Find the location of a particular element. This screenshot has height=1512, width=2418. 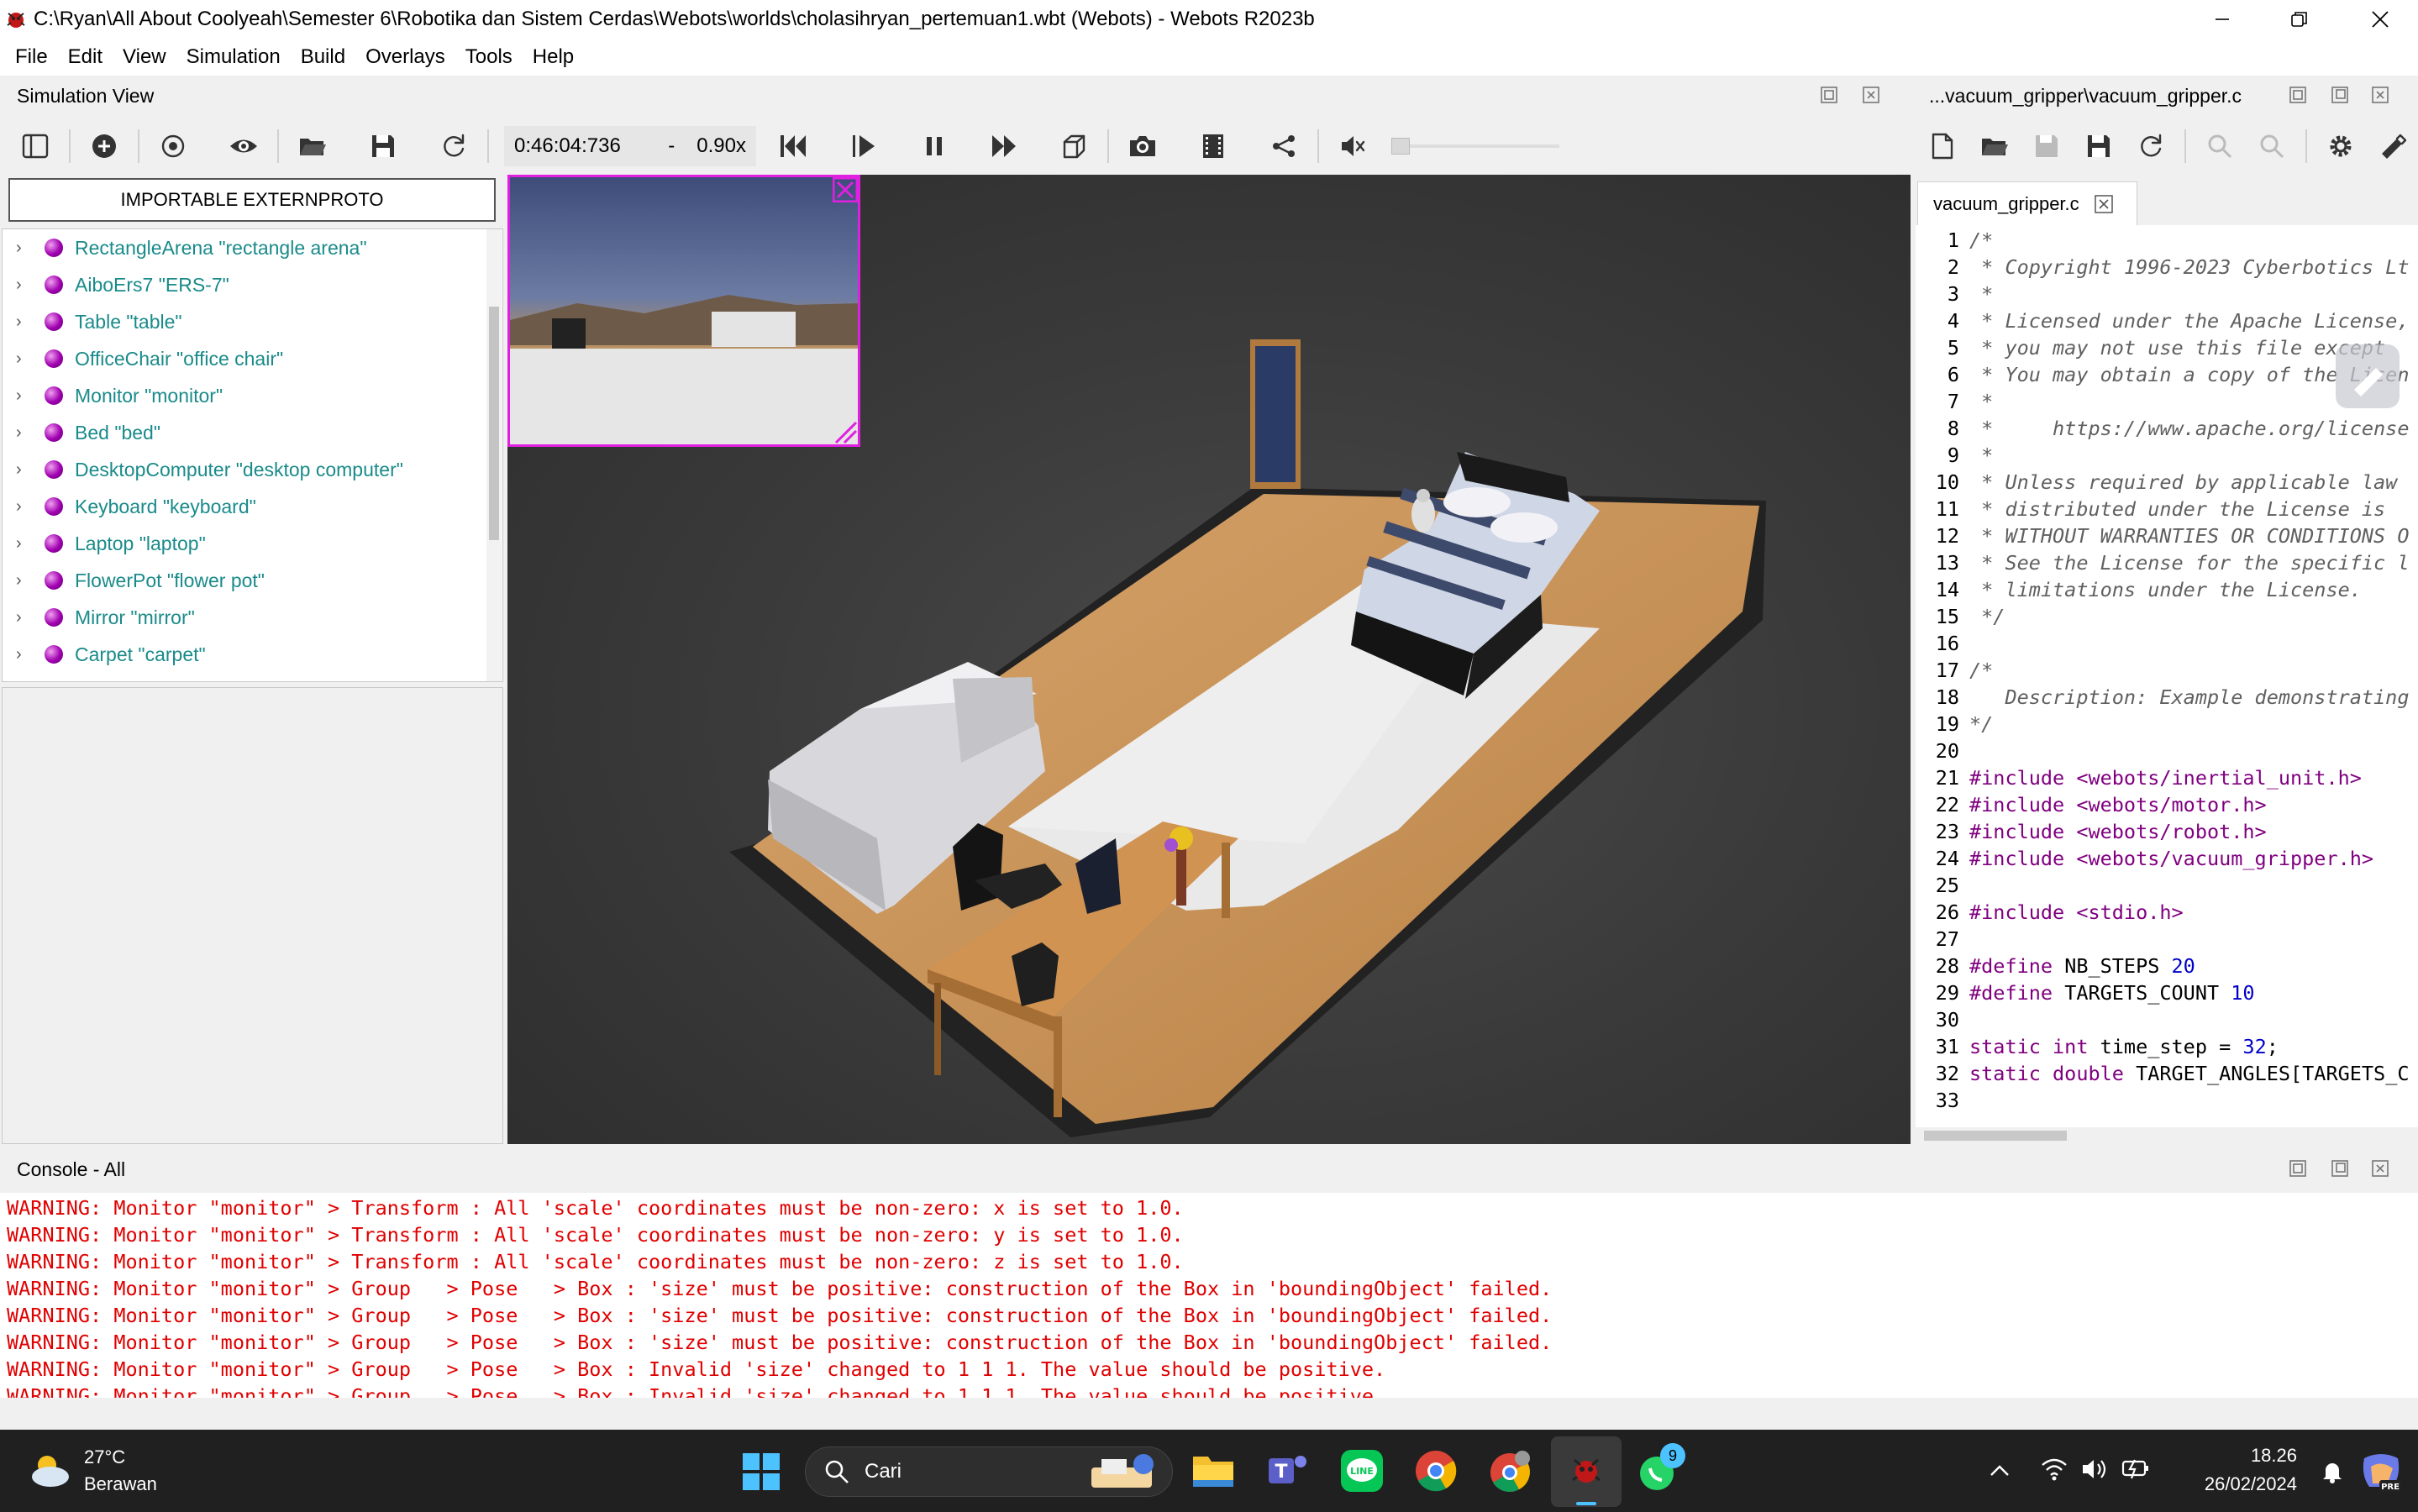

editor-hscrollbar is located at coordinates (2167, 1135).